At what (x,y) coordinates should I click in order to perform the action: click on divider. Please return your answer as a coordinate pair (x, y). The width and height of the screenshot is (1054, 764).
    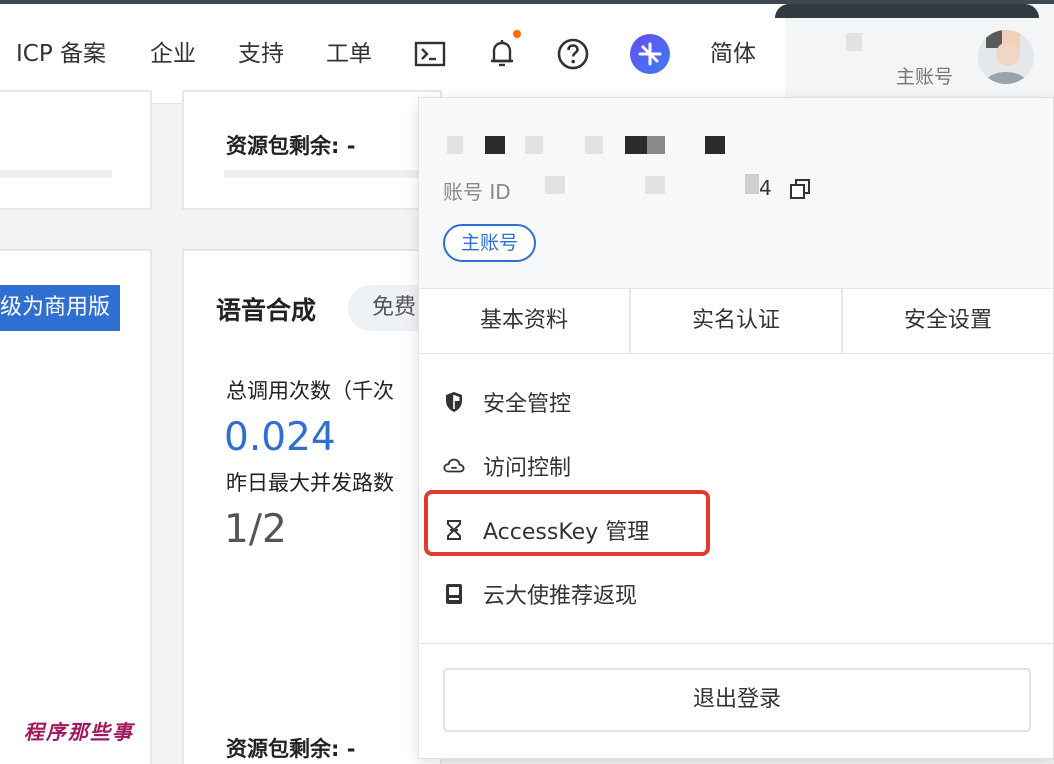
    Looking at the image, I should click on (736, 643).